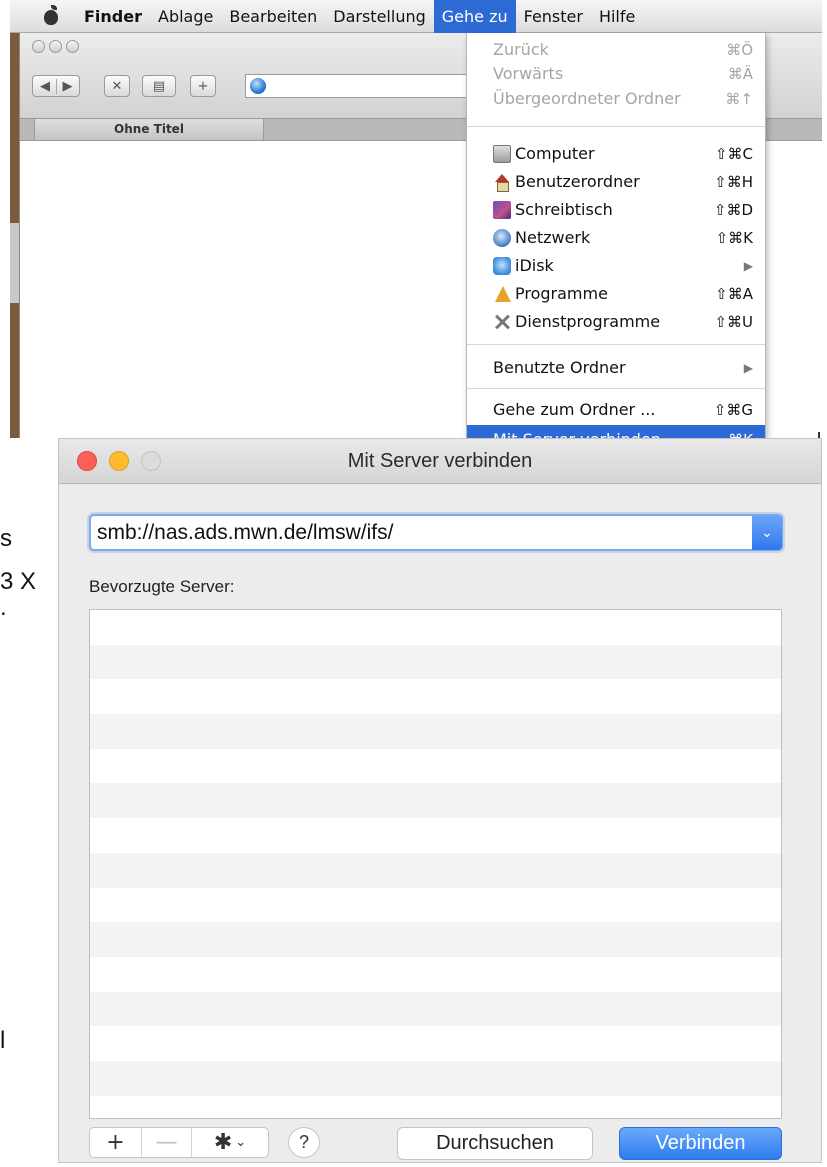 Image resolution: width=827 pixels, height=1167 pixels. Describe the element at coordinates (365, 86) in the screenshot. I see `finder-path-field` at that location.